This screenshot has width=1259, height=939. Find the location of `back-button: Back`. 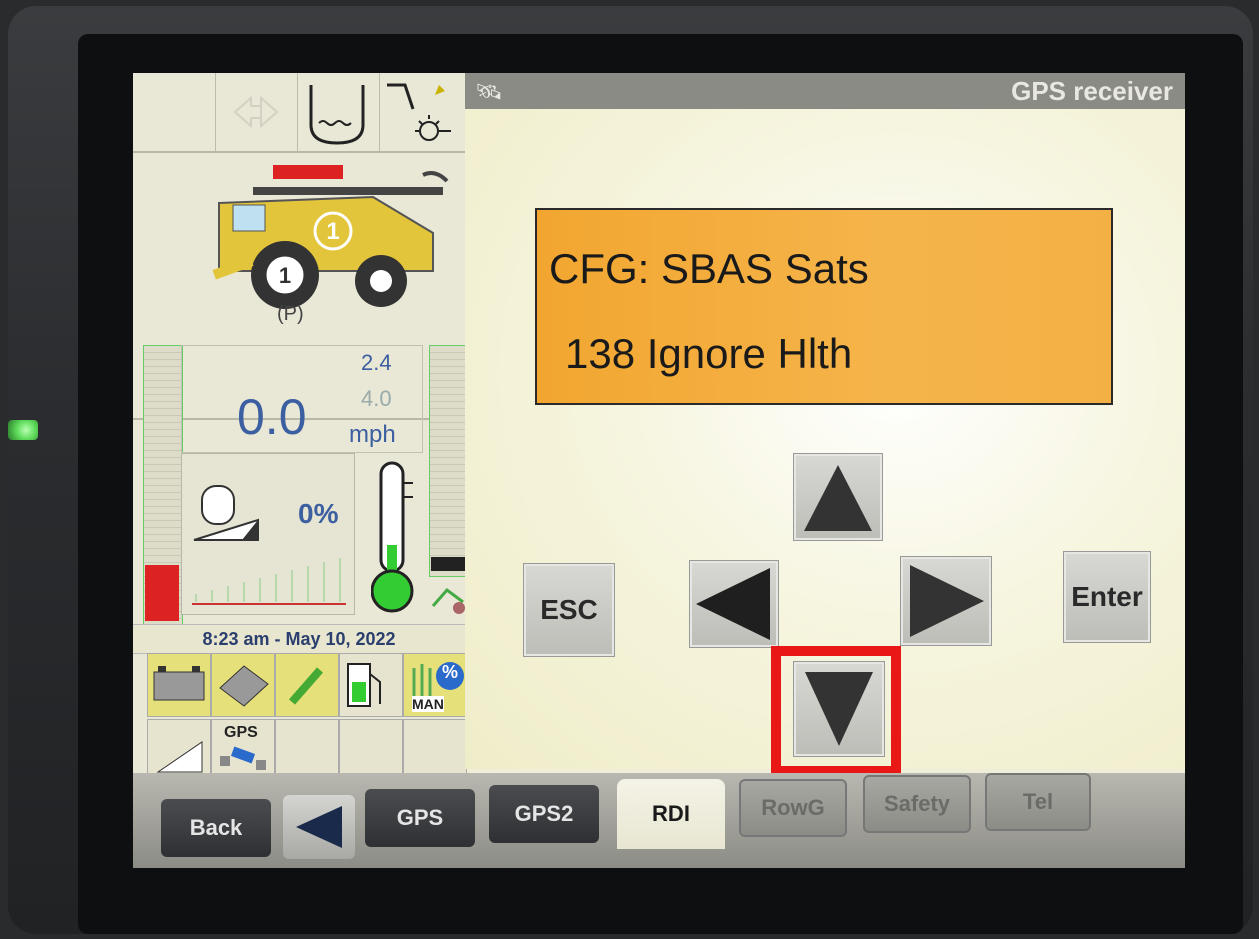

back-button: Back is located at coordinates (216, 828).